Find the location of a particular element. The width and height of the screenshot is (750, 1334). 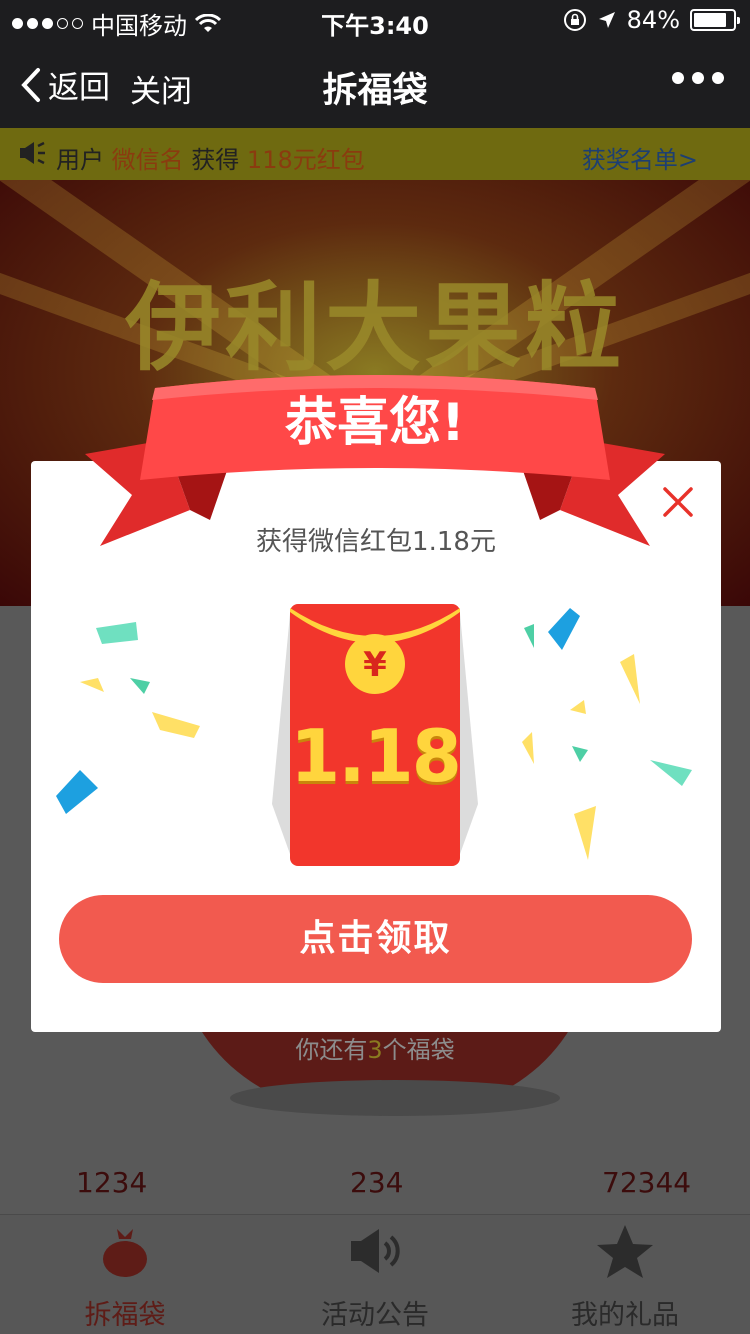

status-bar: 中国移动 下午3:40 84% is located at coordinates (375, 20).